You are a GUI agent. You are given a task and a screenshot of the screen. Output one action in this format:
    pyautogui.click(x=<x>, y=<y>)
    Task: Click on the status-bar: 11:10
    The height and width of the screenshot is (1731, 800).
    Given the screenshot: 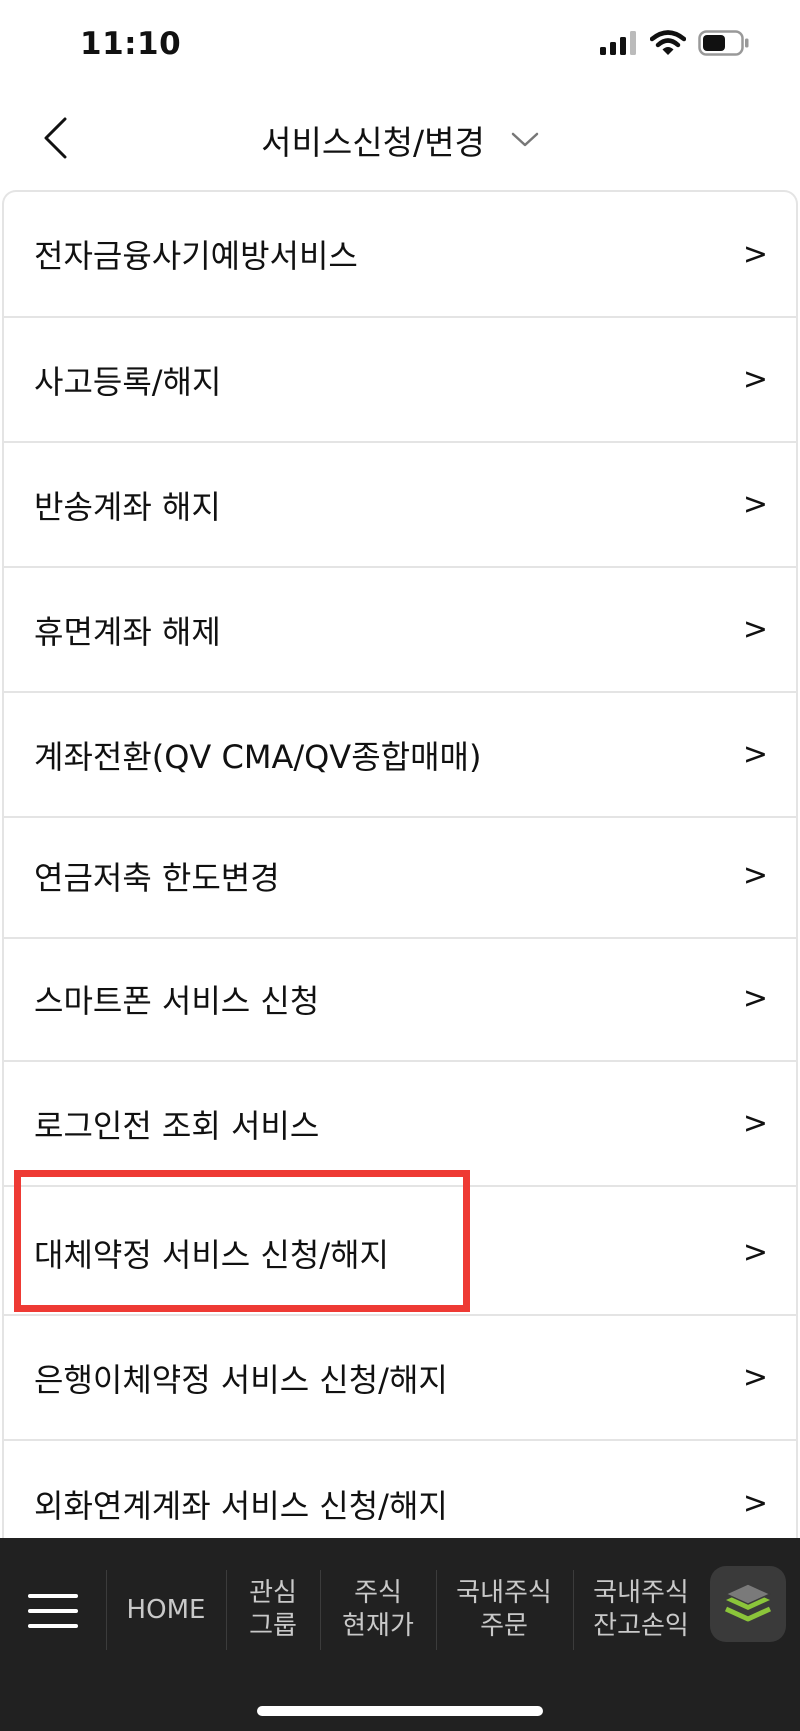 What is the action you would take?
    pyautogui.click(x=400, y=45)
    